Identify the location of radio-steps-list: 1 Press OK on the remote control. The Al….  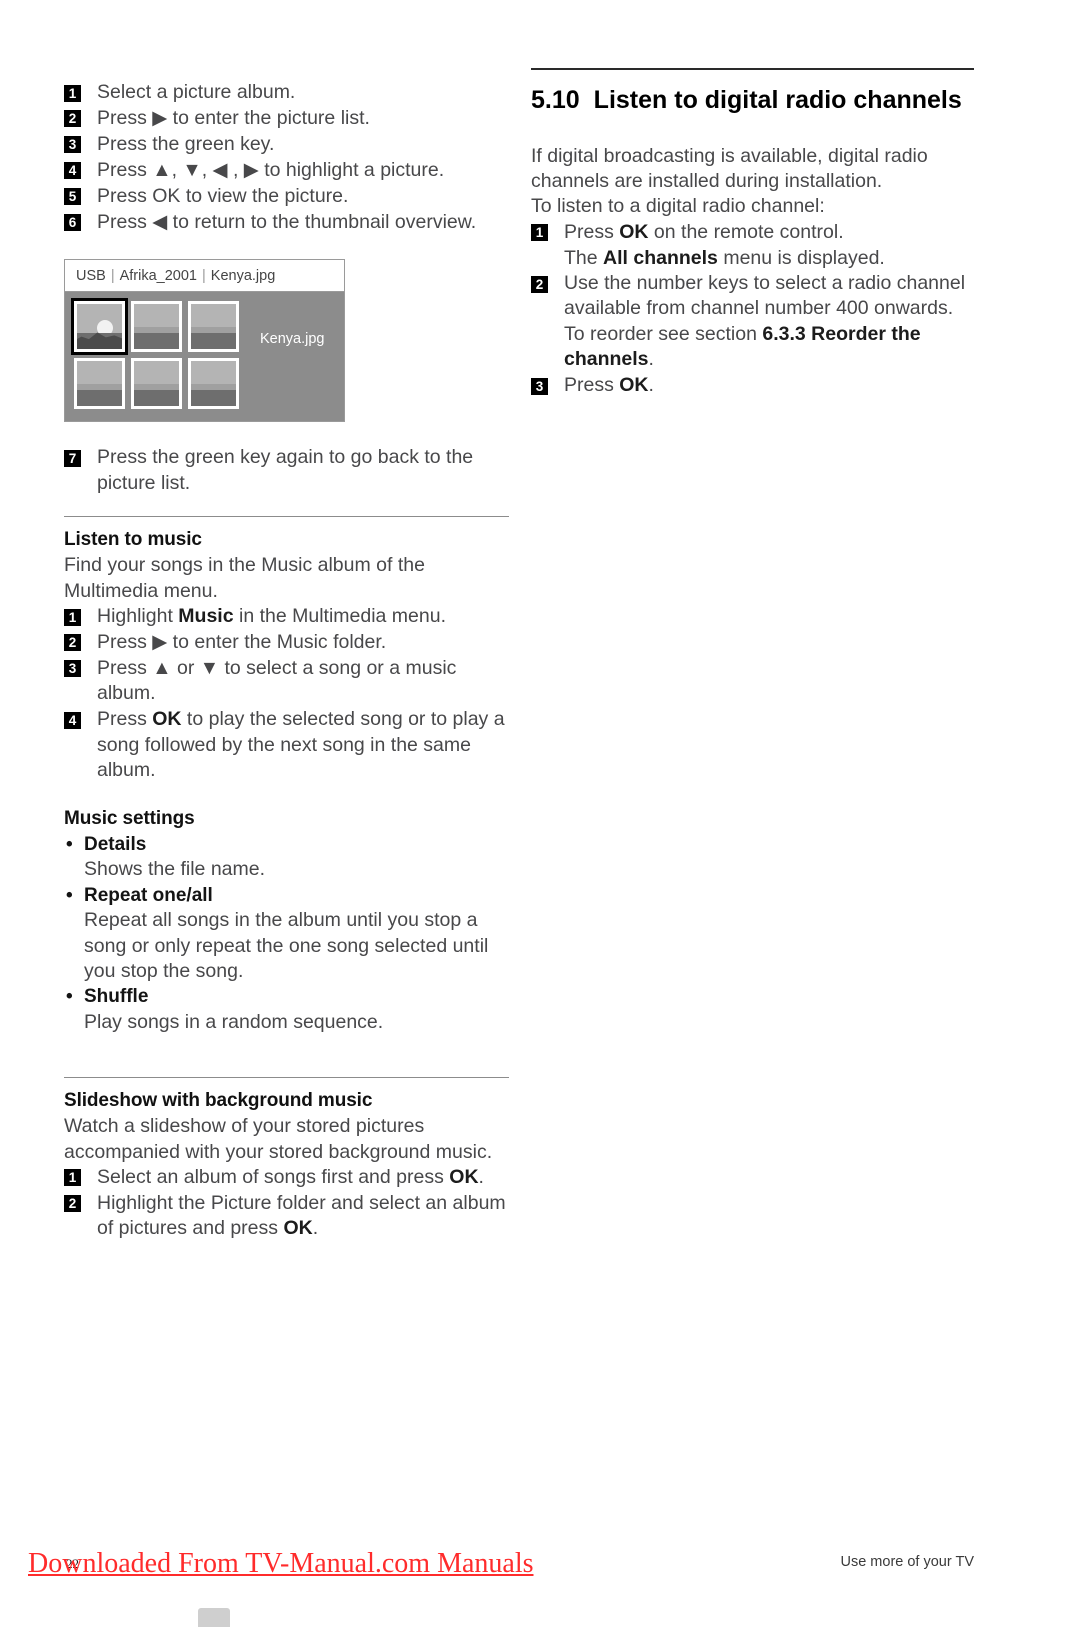
(752, 309).